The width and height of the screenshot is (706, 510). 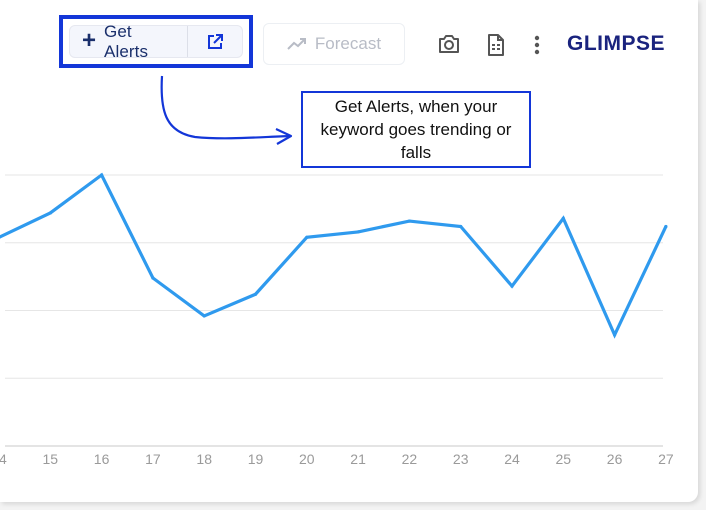 I want to click on x-axis-ticks: 14 15 16 17 18 19 20 21 22 23 24 25 26 27, so click(x=337, y=459).